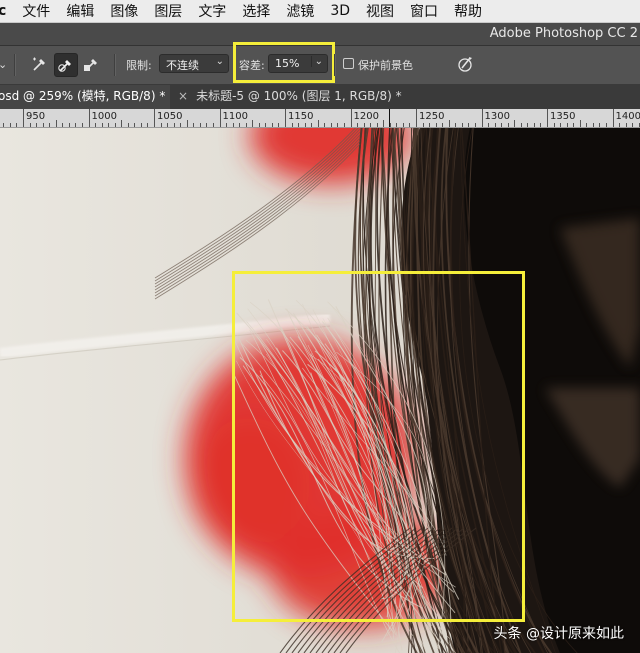 The width and height of the screenshot is (640, 653). I want to click on horizontal-ruler: 950 1000 1050 1100 1150 1200 1250 1300 1350 1400, so click(320, 118).